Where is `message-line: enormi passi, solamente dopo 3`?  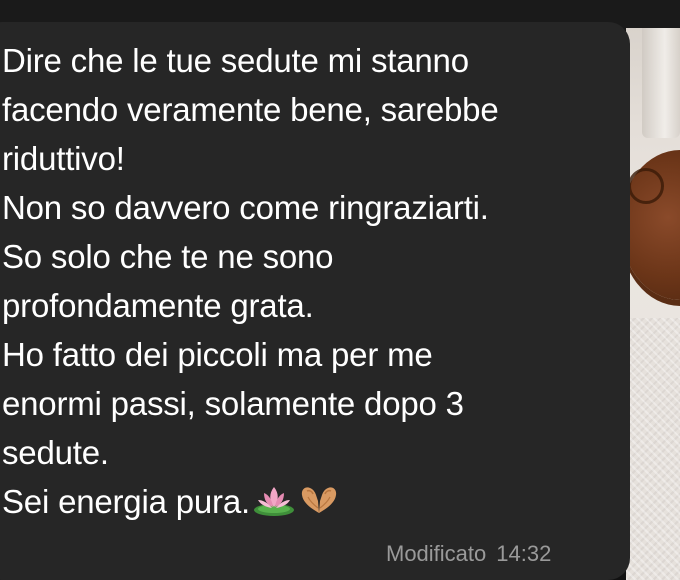 message-line: enormi passi, solamente dopo 3 is located at coordinates (233, 403).